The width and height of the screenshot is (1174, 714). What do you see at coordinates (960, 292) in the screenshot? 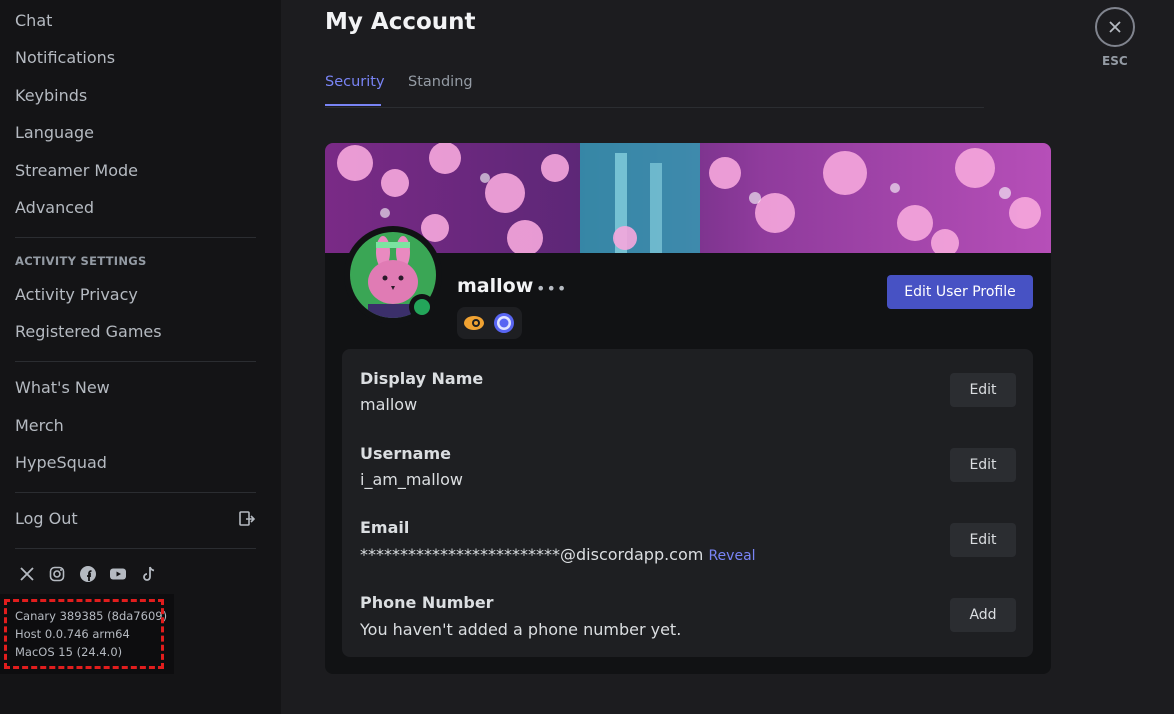
I see `edit-user-profile-button: Edit User Profile` at bounding box center [960, 292].